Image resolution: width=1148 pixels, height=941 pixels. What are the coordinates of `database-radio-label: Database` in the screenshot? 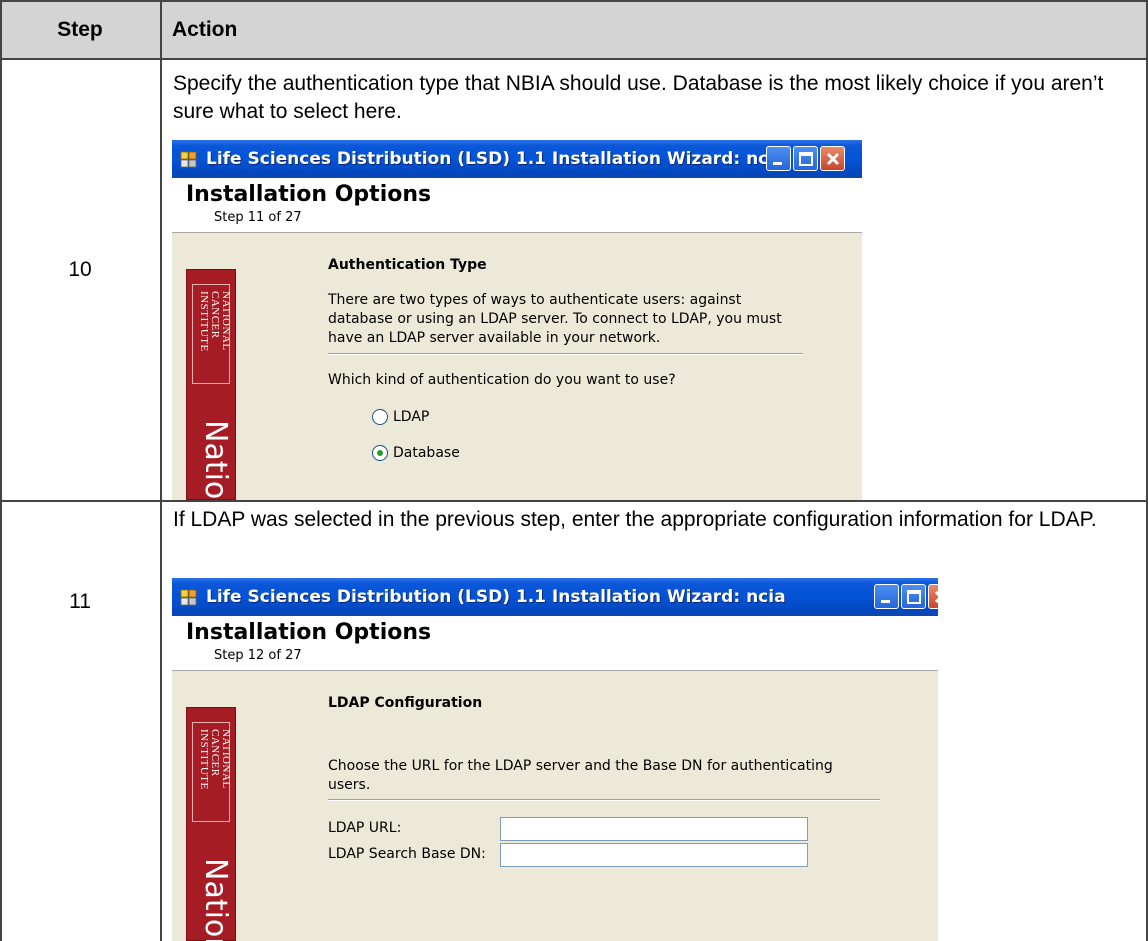 It's located at (426, 453).